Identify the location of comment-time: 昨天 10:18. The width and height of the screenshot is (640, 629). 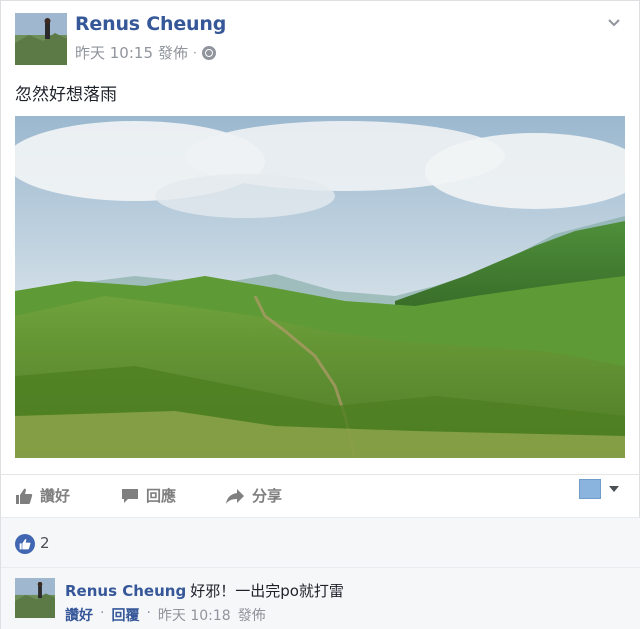
(194, 615).